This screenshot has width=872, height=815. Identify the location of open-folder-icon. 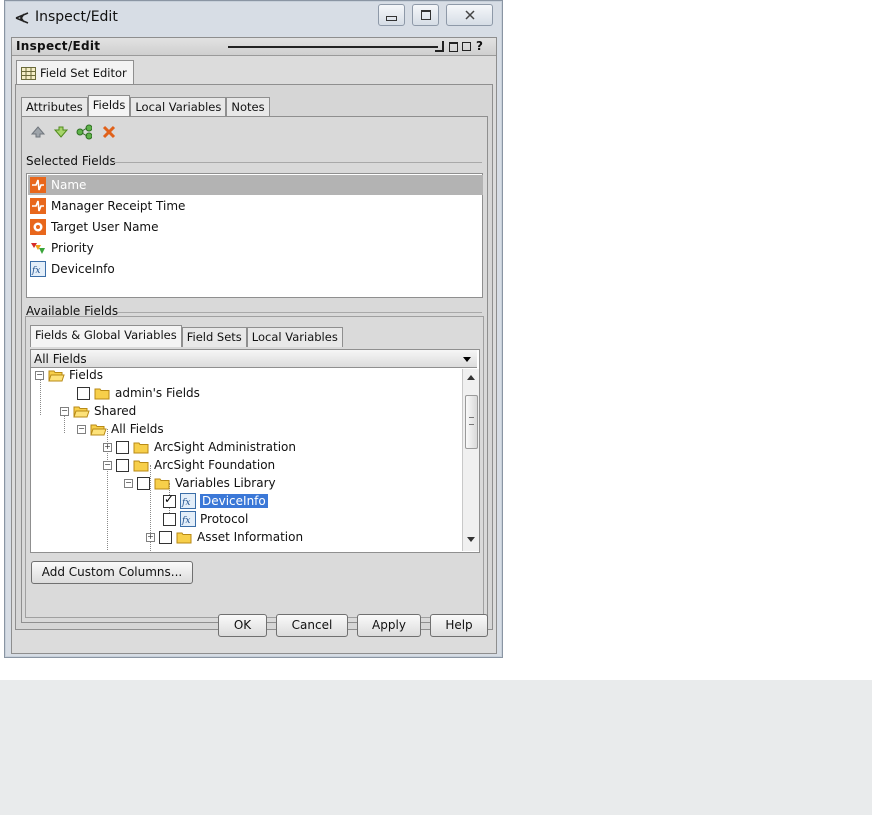
(56, 375).